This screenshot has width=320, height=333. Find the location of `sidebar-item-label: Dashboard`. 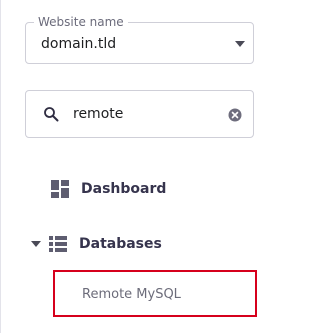

sidebar-item-label: Dashboard is located at coordinates (124, 189).